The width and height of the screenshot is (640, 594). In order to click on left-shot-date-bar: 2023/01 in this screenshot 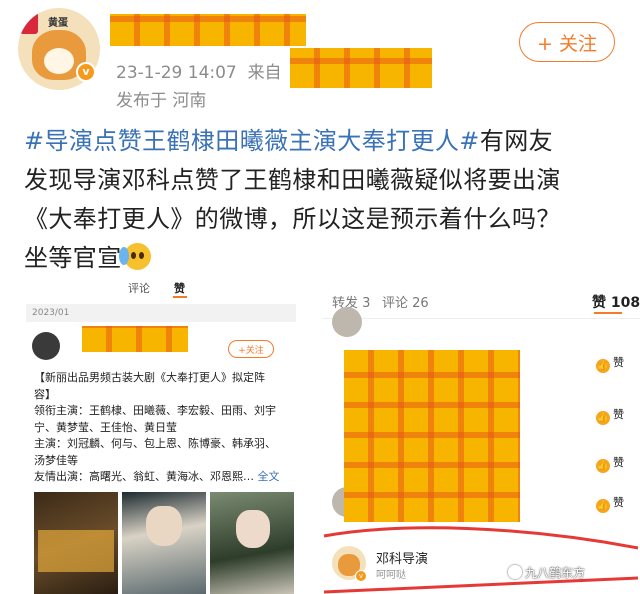, I will do `click(161, 313)`.